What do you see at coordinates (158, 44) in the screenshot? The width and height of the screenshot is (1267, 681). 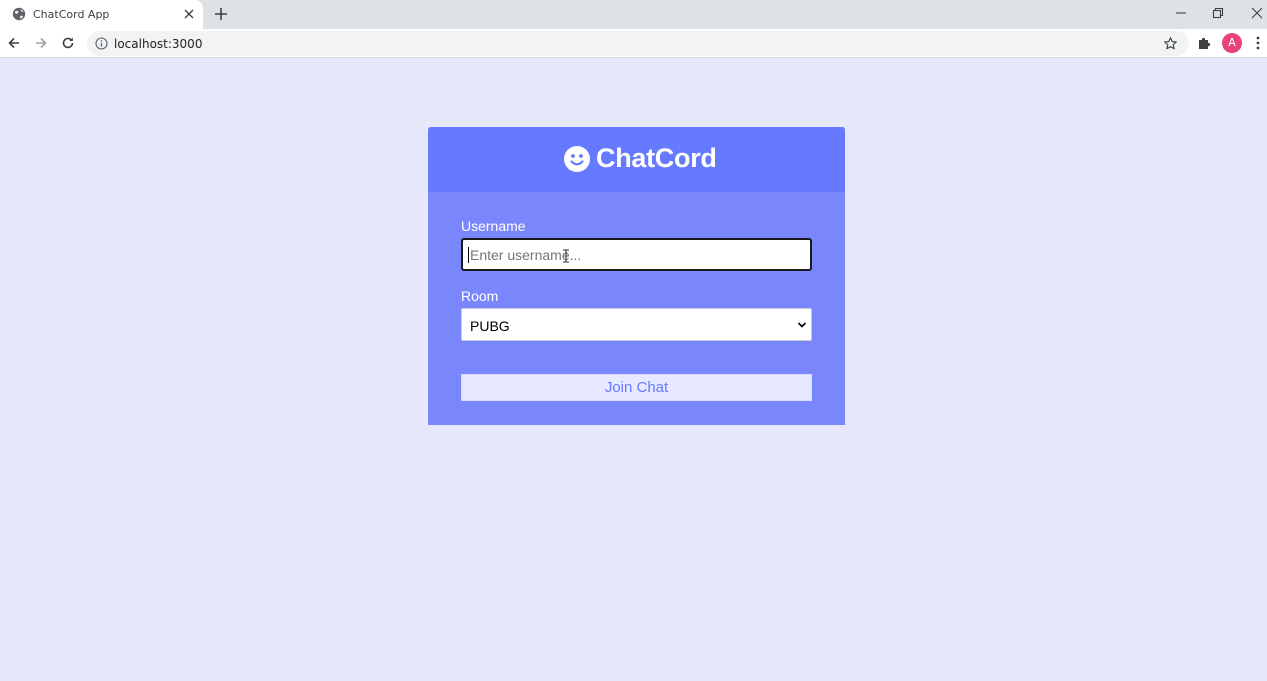 I see `url-text: localhost:3000` at bounding box center [158, 44].